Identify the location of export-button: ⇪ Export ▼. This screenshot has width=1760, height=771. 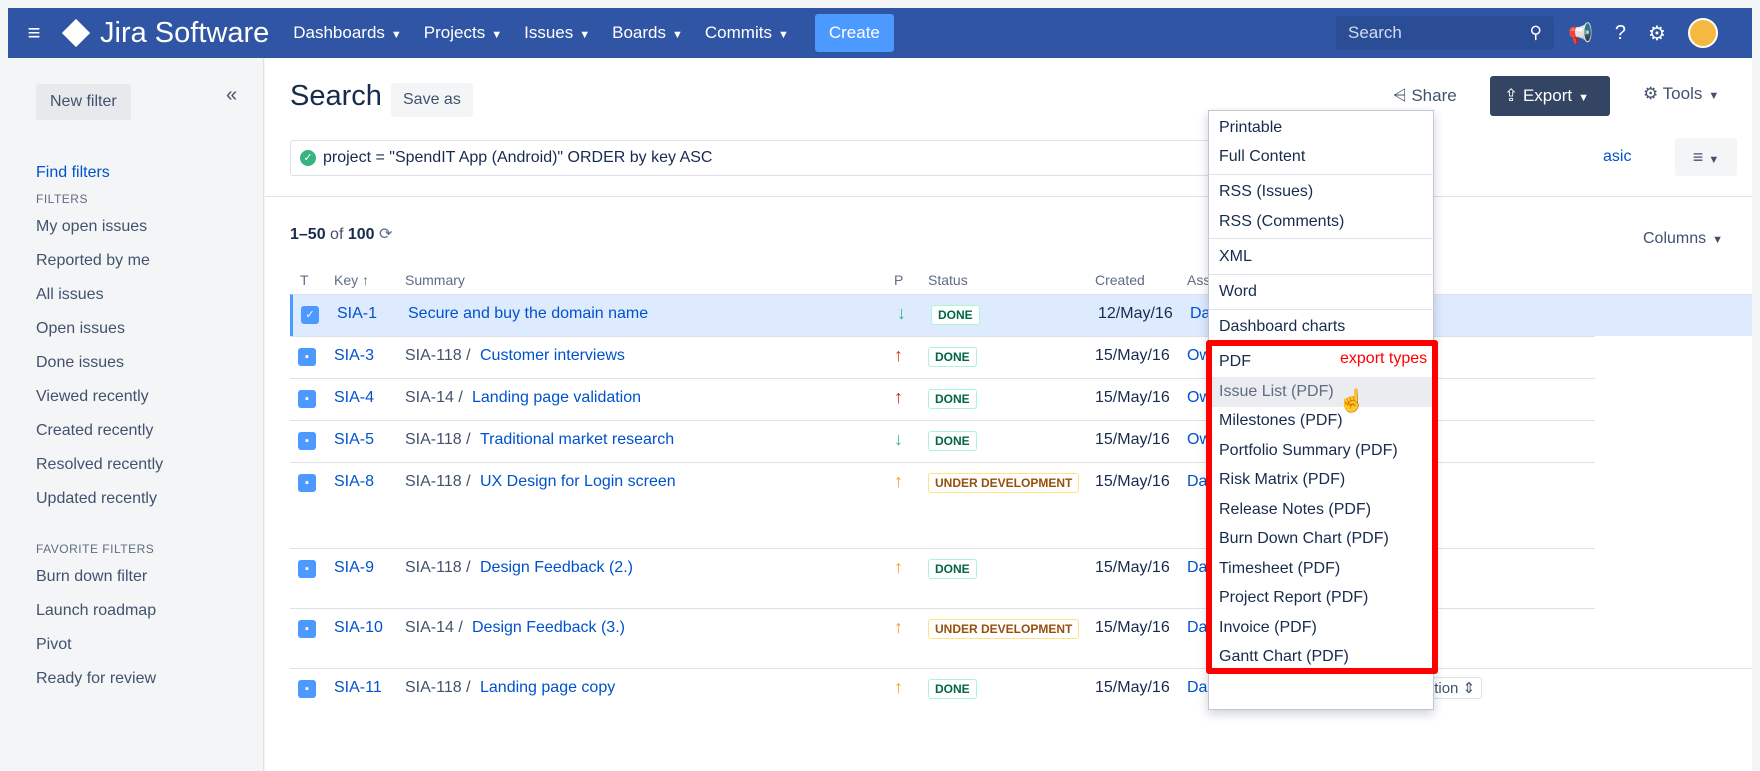
(1550, 96).